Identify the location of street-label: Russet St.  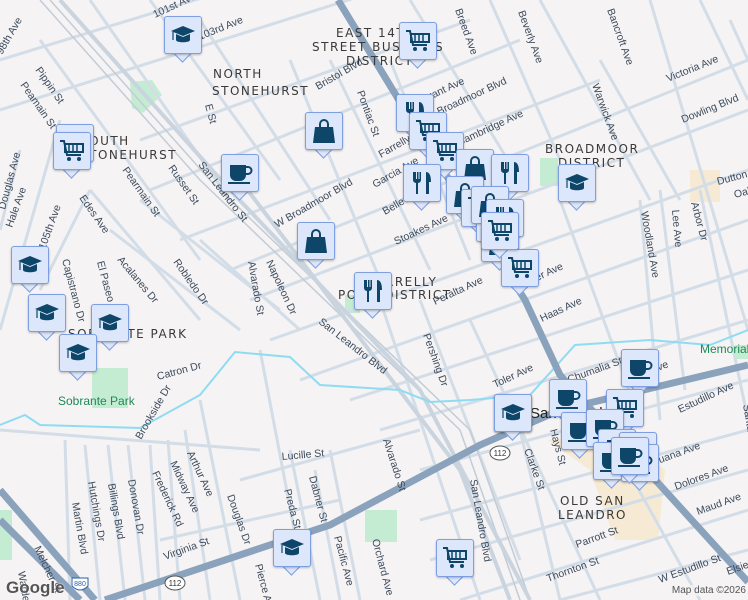
(184, 185).